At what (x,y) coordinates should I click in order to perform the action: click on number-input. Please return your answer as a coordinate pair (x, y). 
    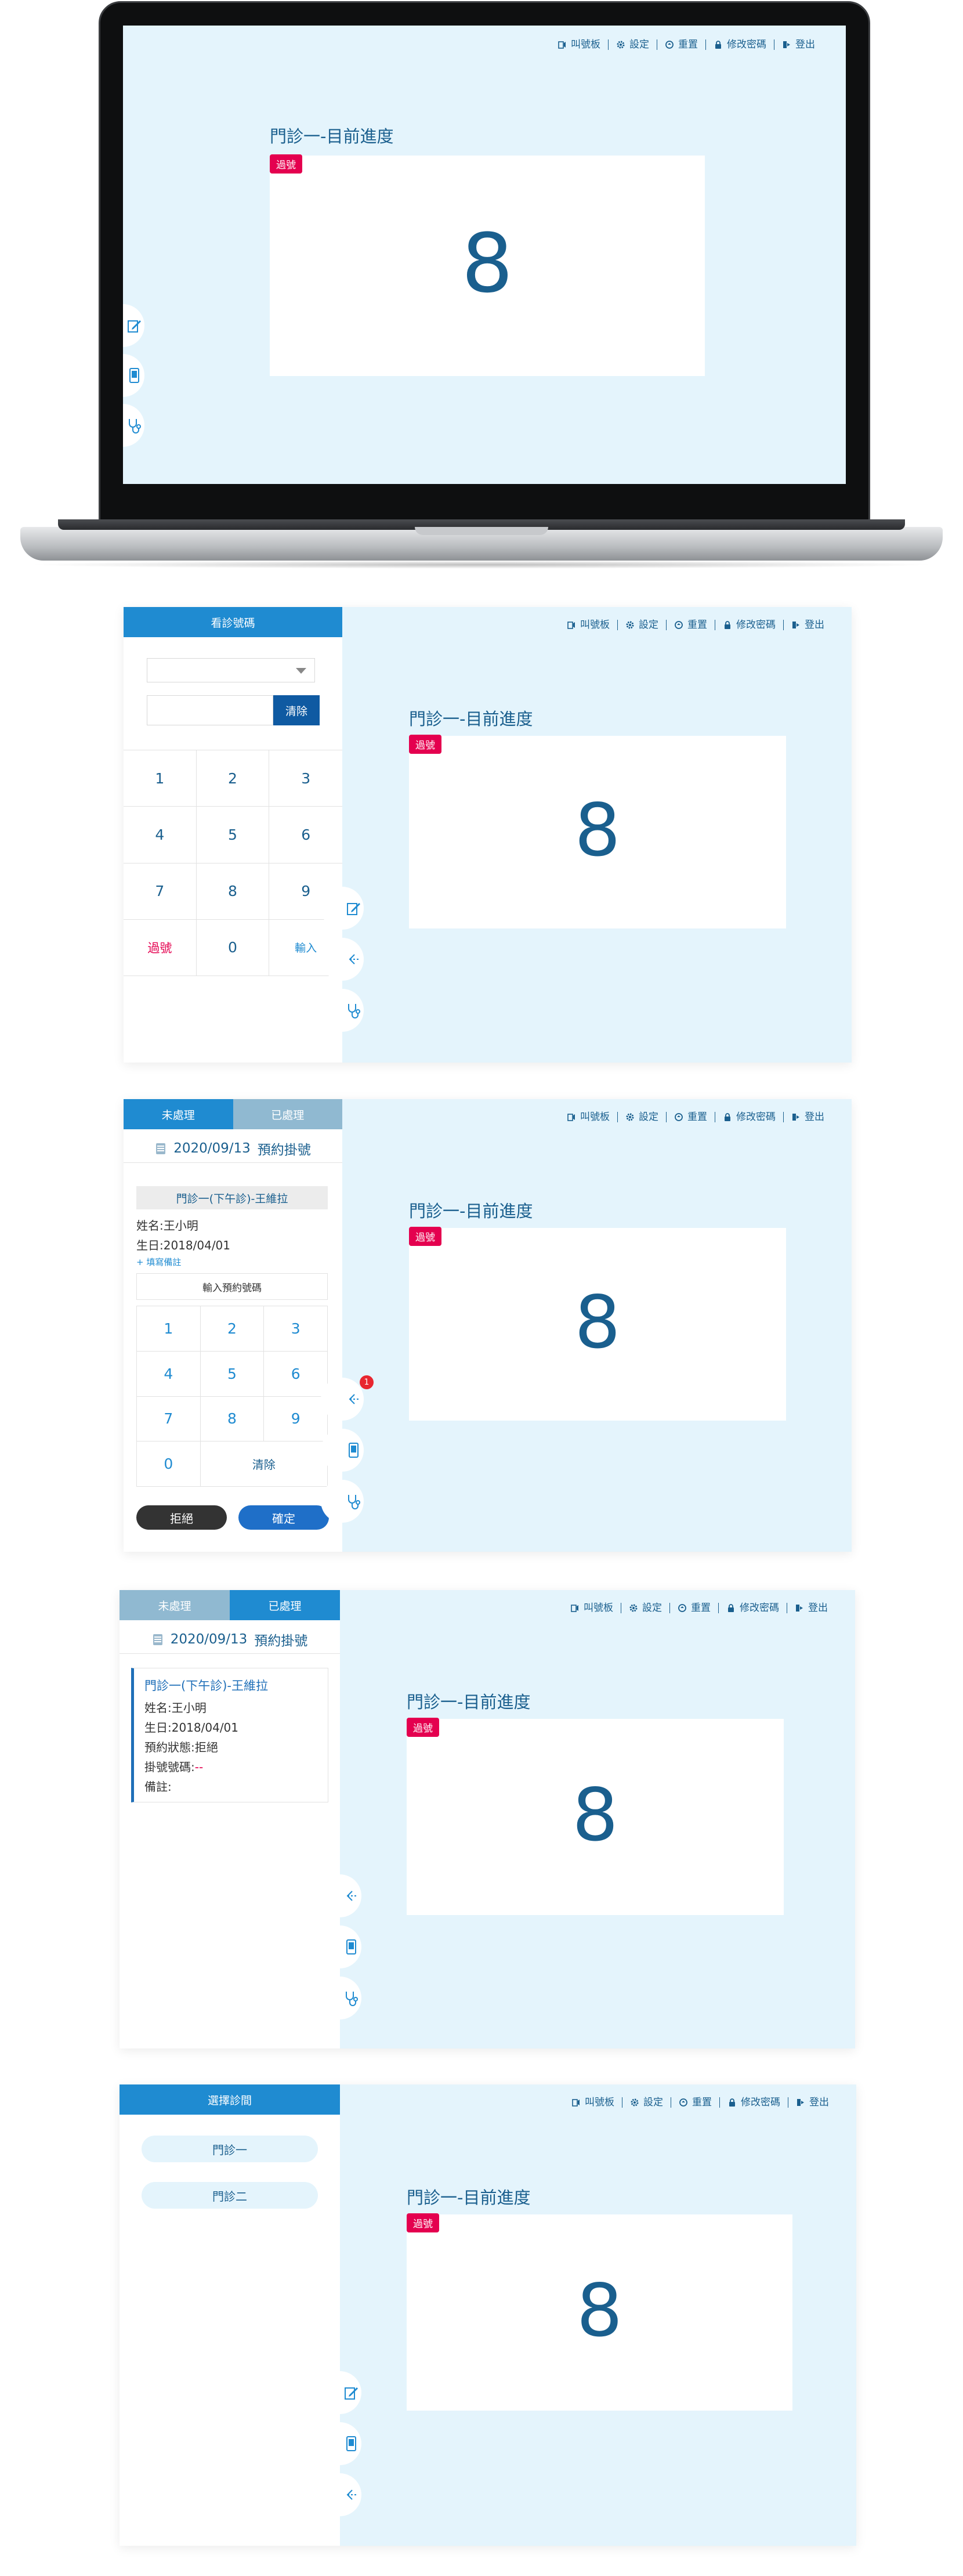
    Looking at the image, I should click on (210, 710).